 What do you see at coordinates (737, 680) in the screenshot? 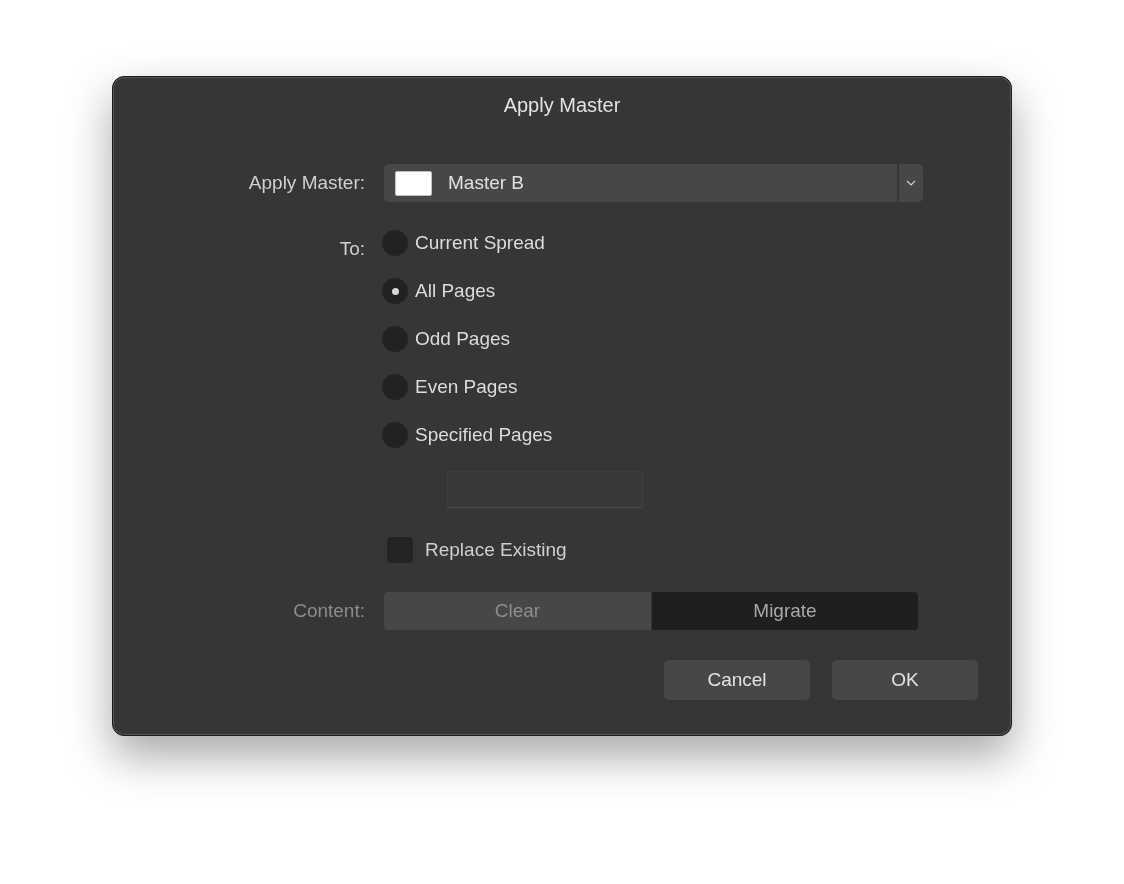
I see `cancel-button: Cancel` at bounding box center [737, 680].